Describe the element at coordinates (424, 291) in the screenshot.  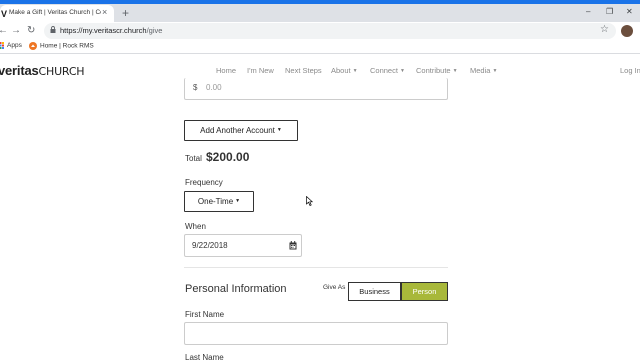
I see `give-as-person-toggle: Person` at that location.